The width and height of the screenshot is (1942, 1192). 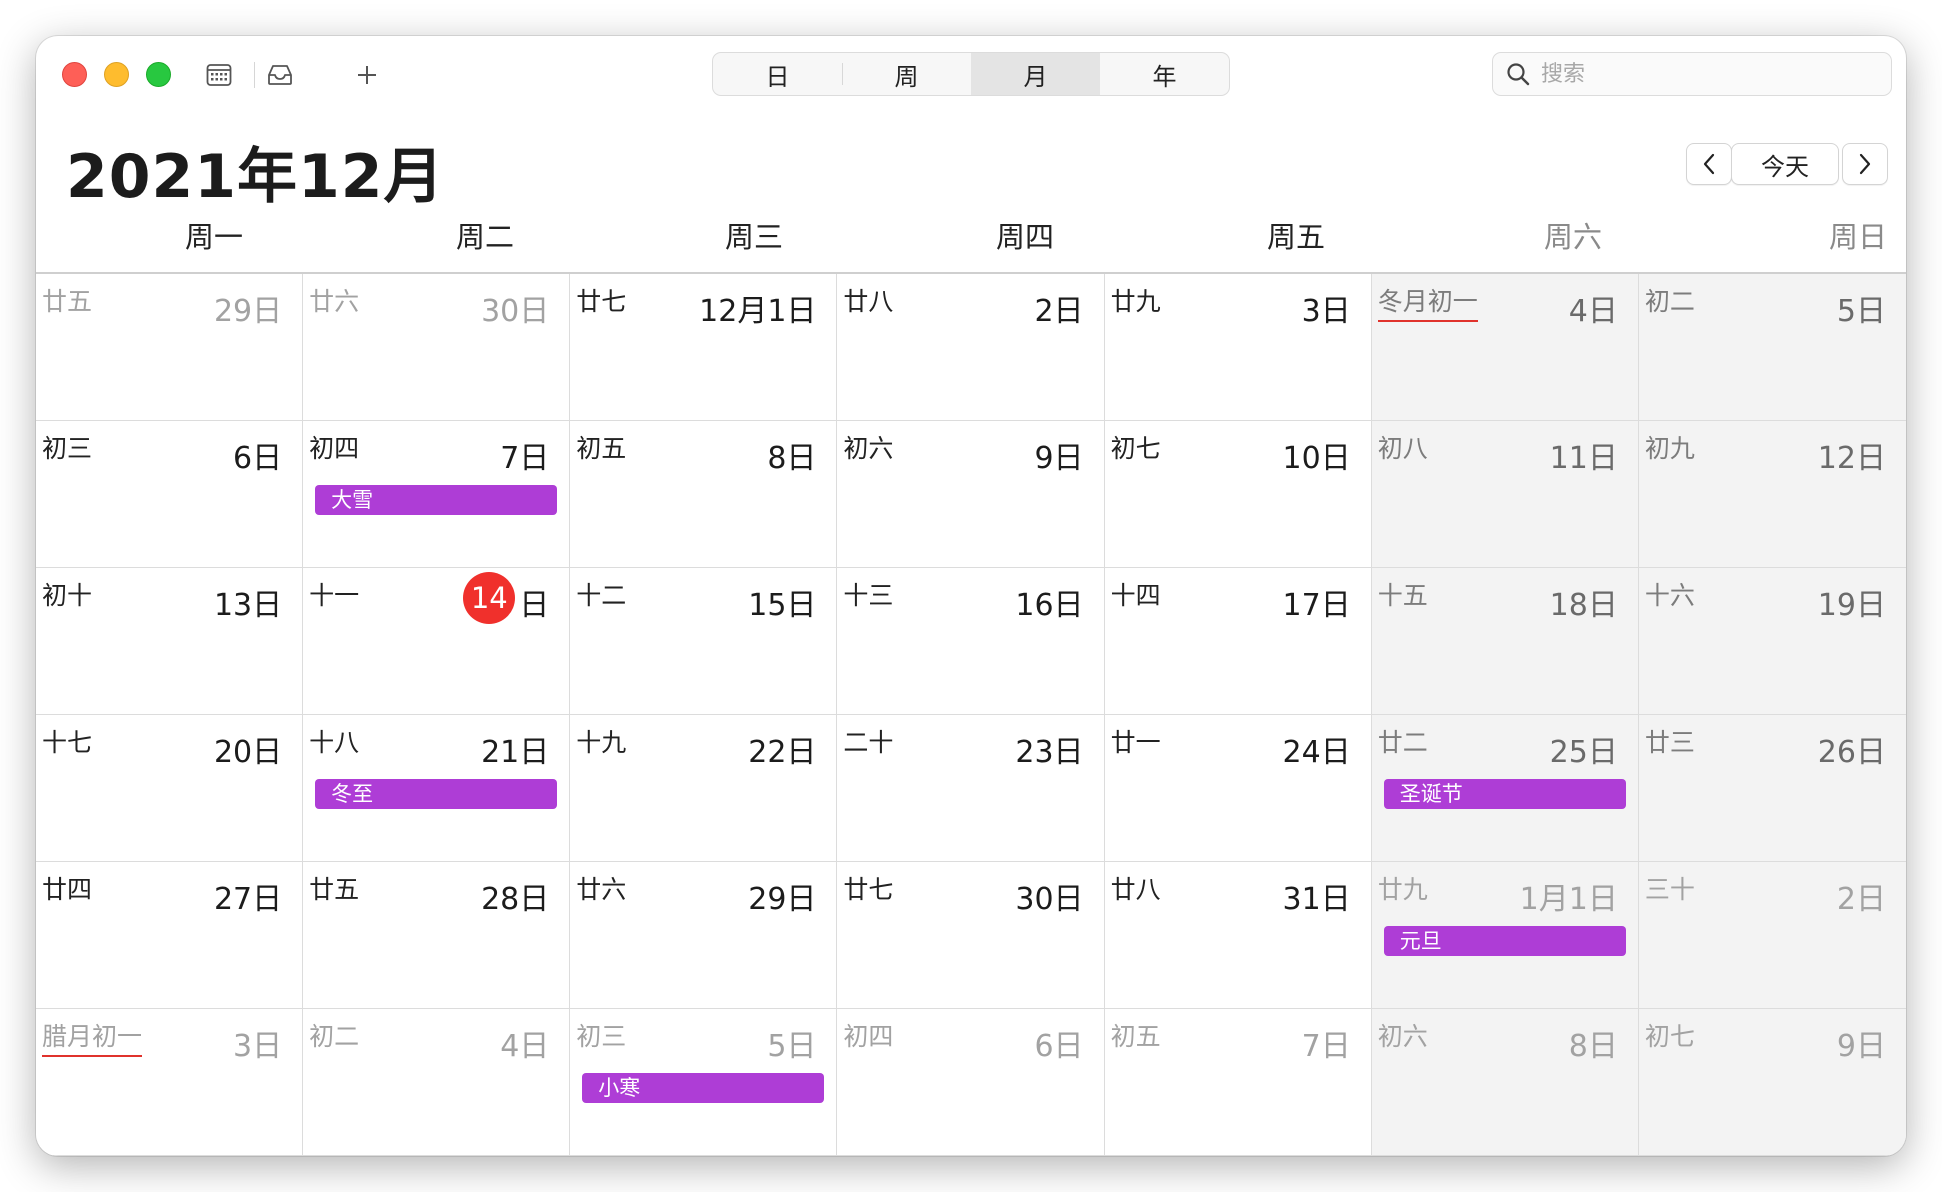 What do you see at coordinates (158, 74) in the screenshot?
I see `zoom-button` at bounding box center [158, 74].